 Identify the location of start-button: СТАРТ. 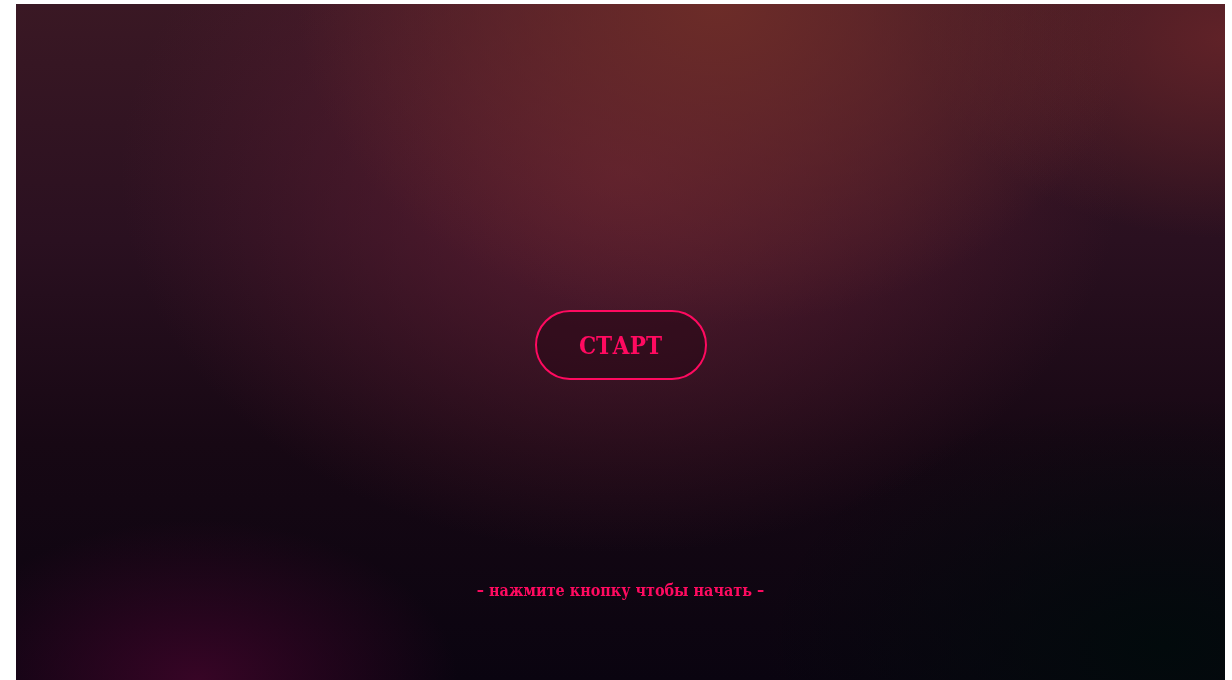
(620, 345).